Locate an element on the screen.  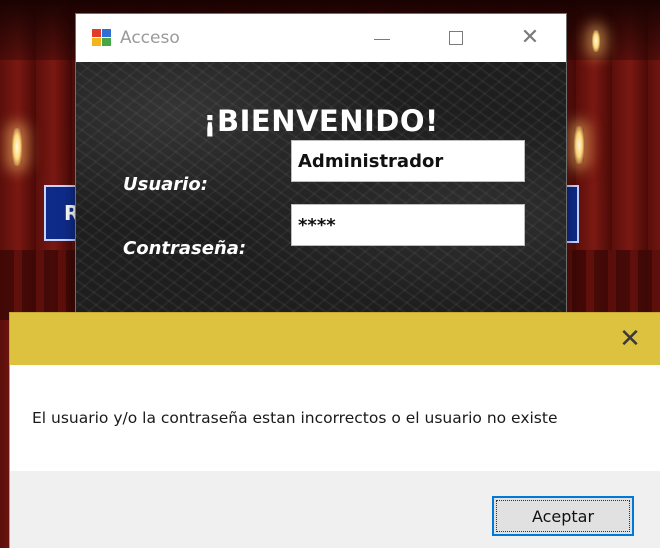
minimize-button is located at coordinates (382, 38).